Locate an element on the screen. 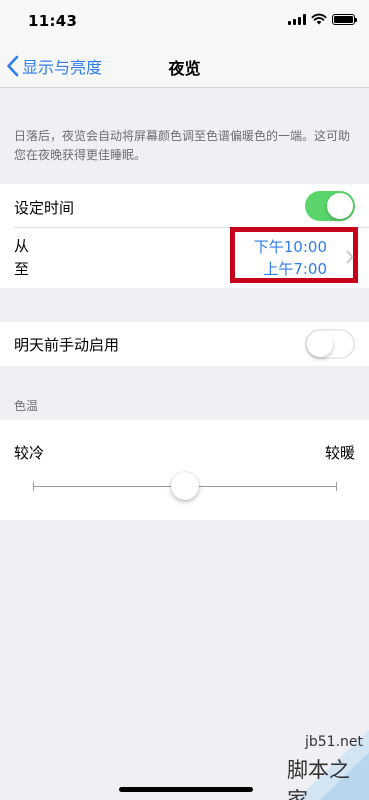  color-temperature-group: 较冷 较暖 is located at coordinates (184, 470).